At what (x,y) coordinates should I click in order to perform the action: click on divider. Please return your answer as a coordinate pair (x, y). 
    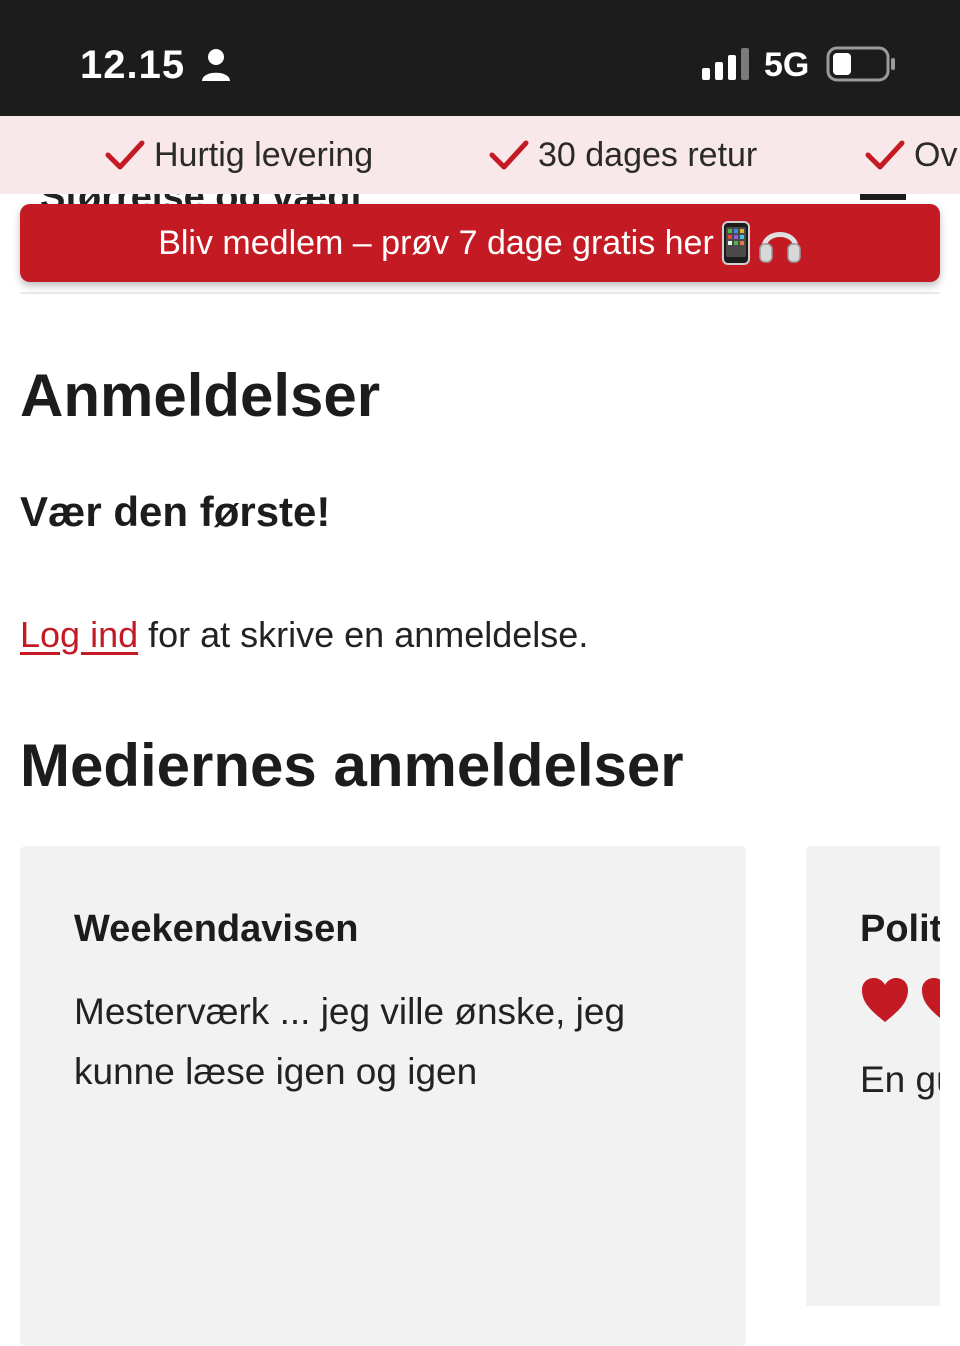
    Looking at the image, I should click on (480, 293).